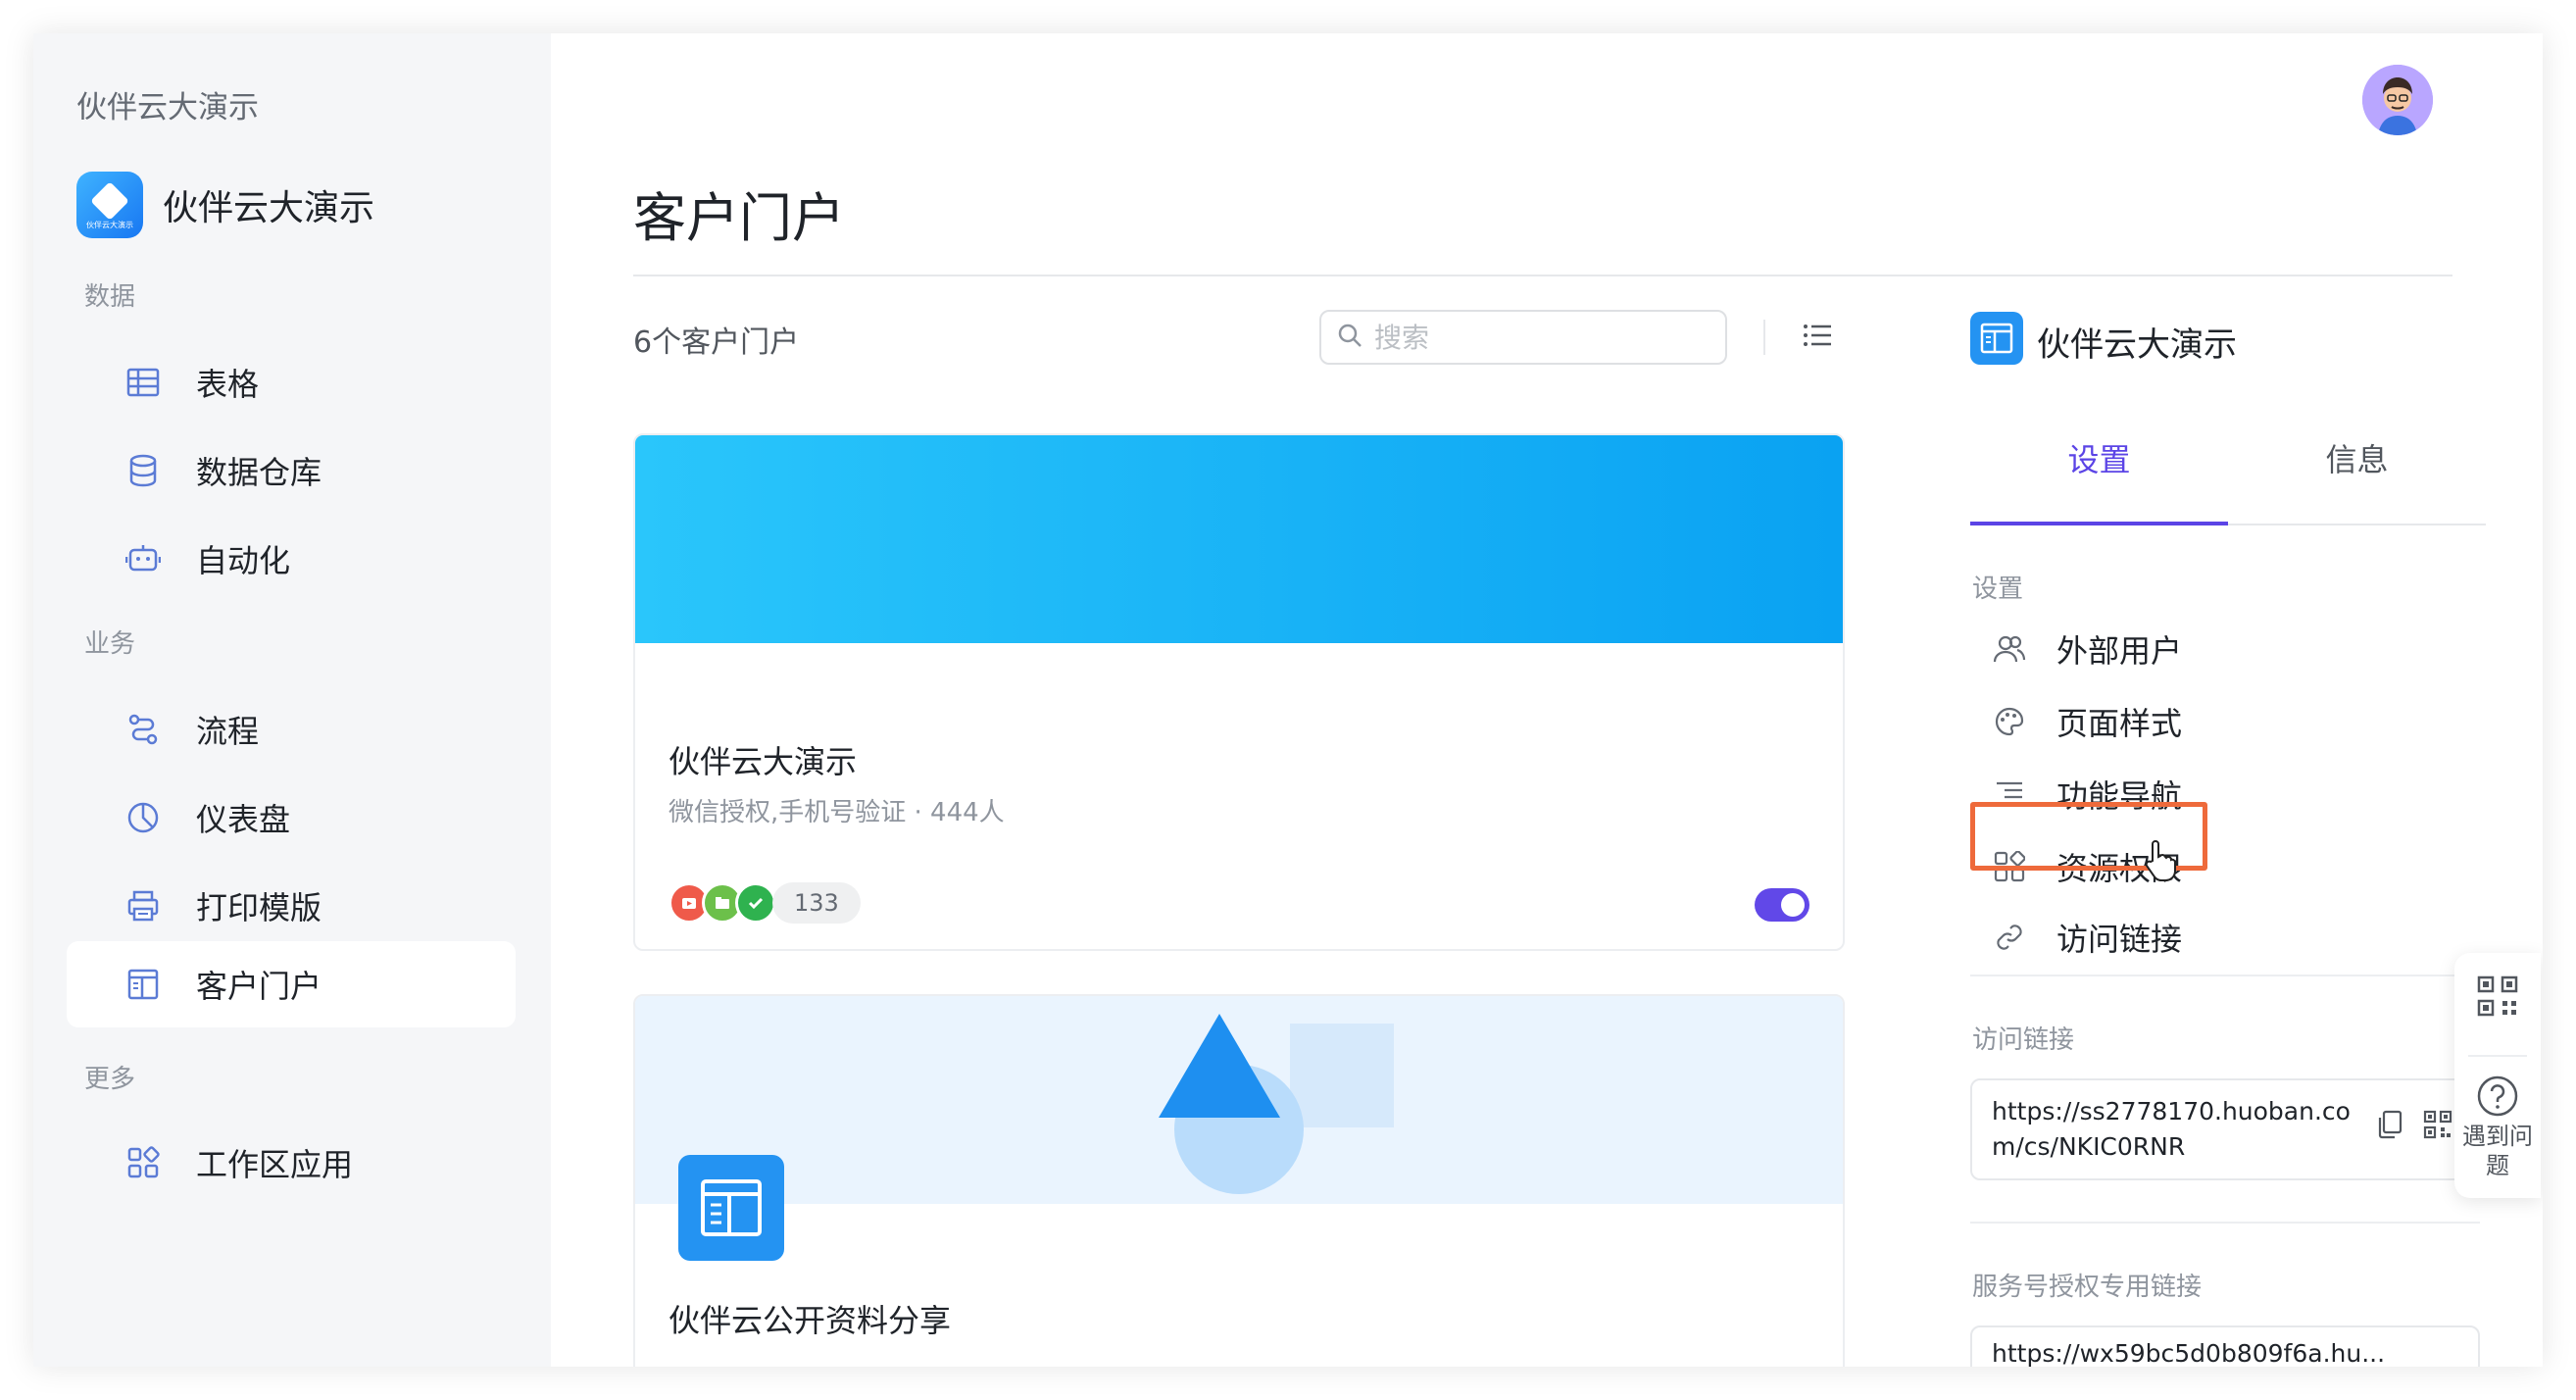 Image resolution: width=2576 pixels, height=1400 pixels. What do you see at coordinates (109, 205) in the screenshot?
I see `app-logo: 伙伴云大演示` at bounding box center [109, 205].